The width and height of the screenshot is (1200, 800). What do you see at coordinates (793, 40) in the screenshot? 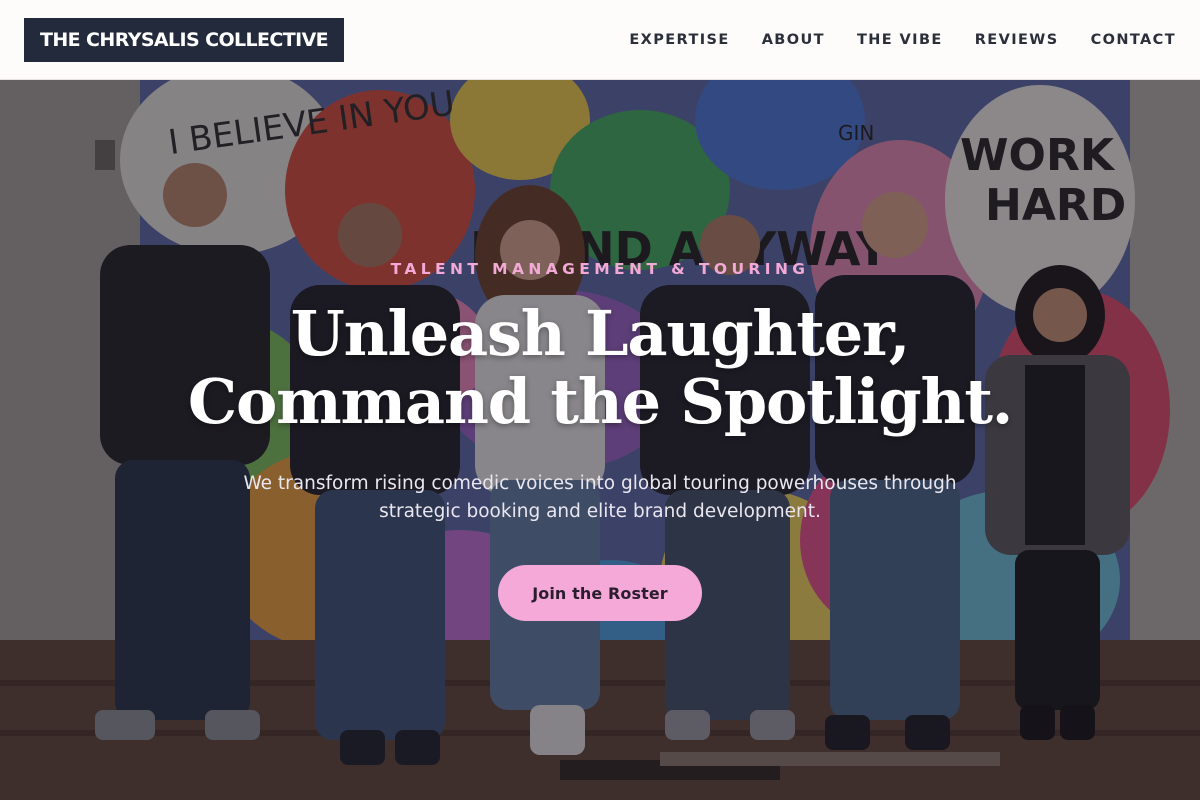
I see `nav-about: ABOUT` at bounding box center [793, 40].